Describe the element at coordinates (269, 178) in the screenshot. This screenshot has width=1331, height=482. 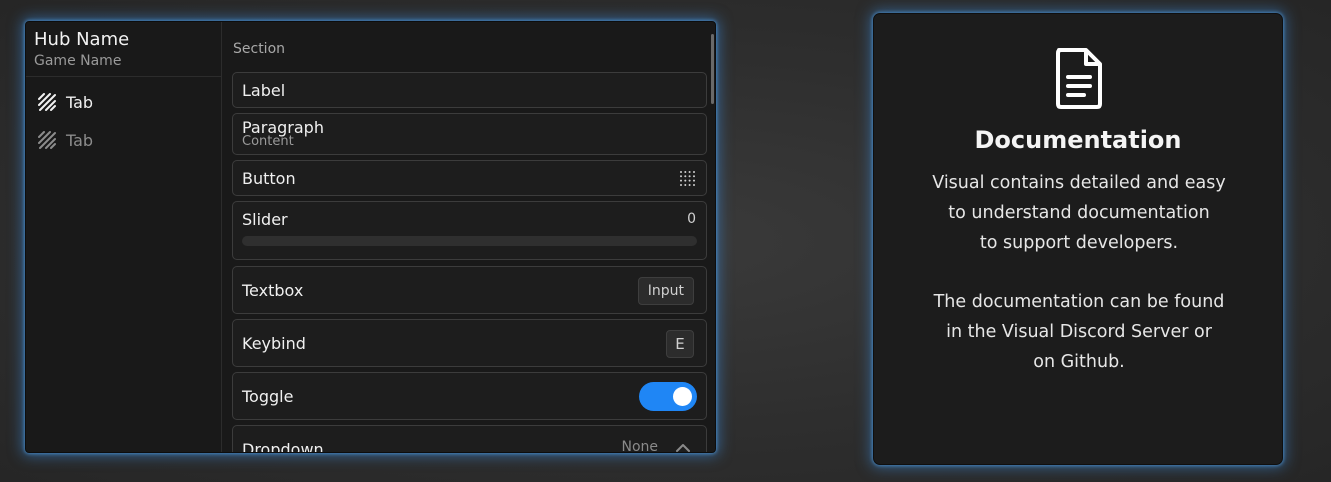
I see `button-label: Button` at that location.